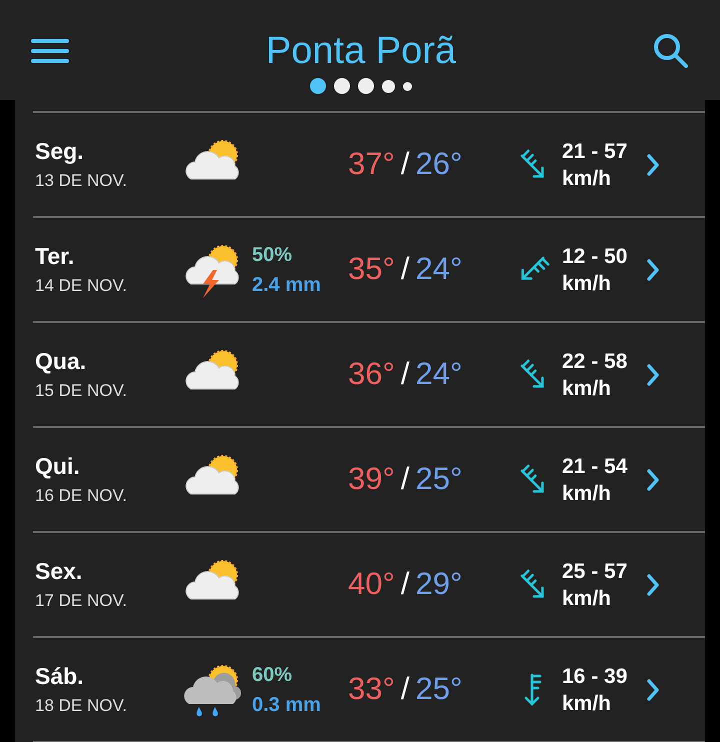 The image size is (720, 742). What do you see at coordinates (286, 285) in the screenshot?
I see `precip-amount: 2.4 mm` at bounding box center [286, 285].